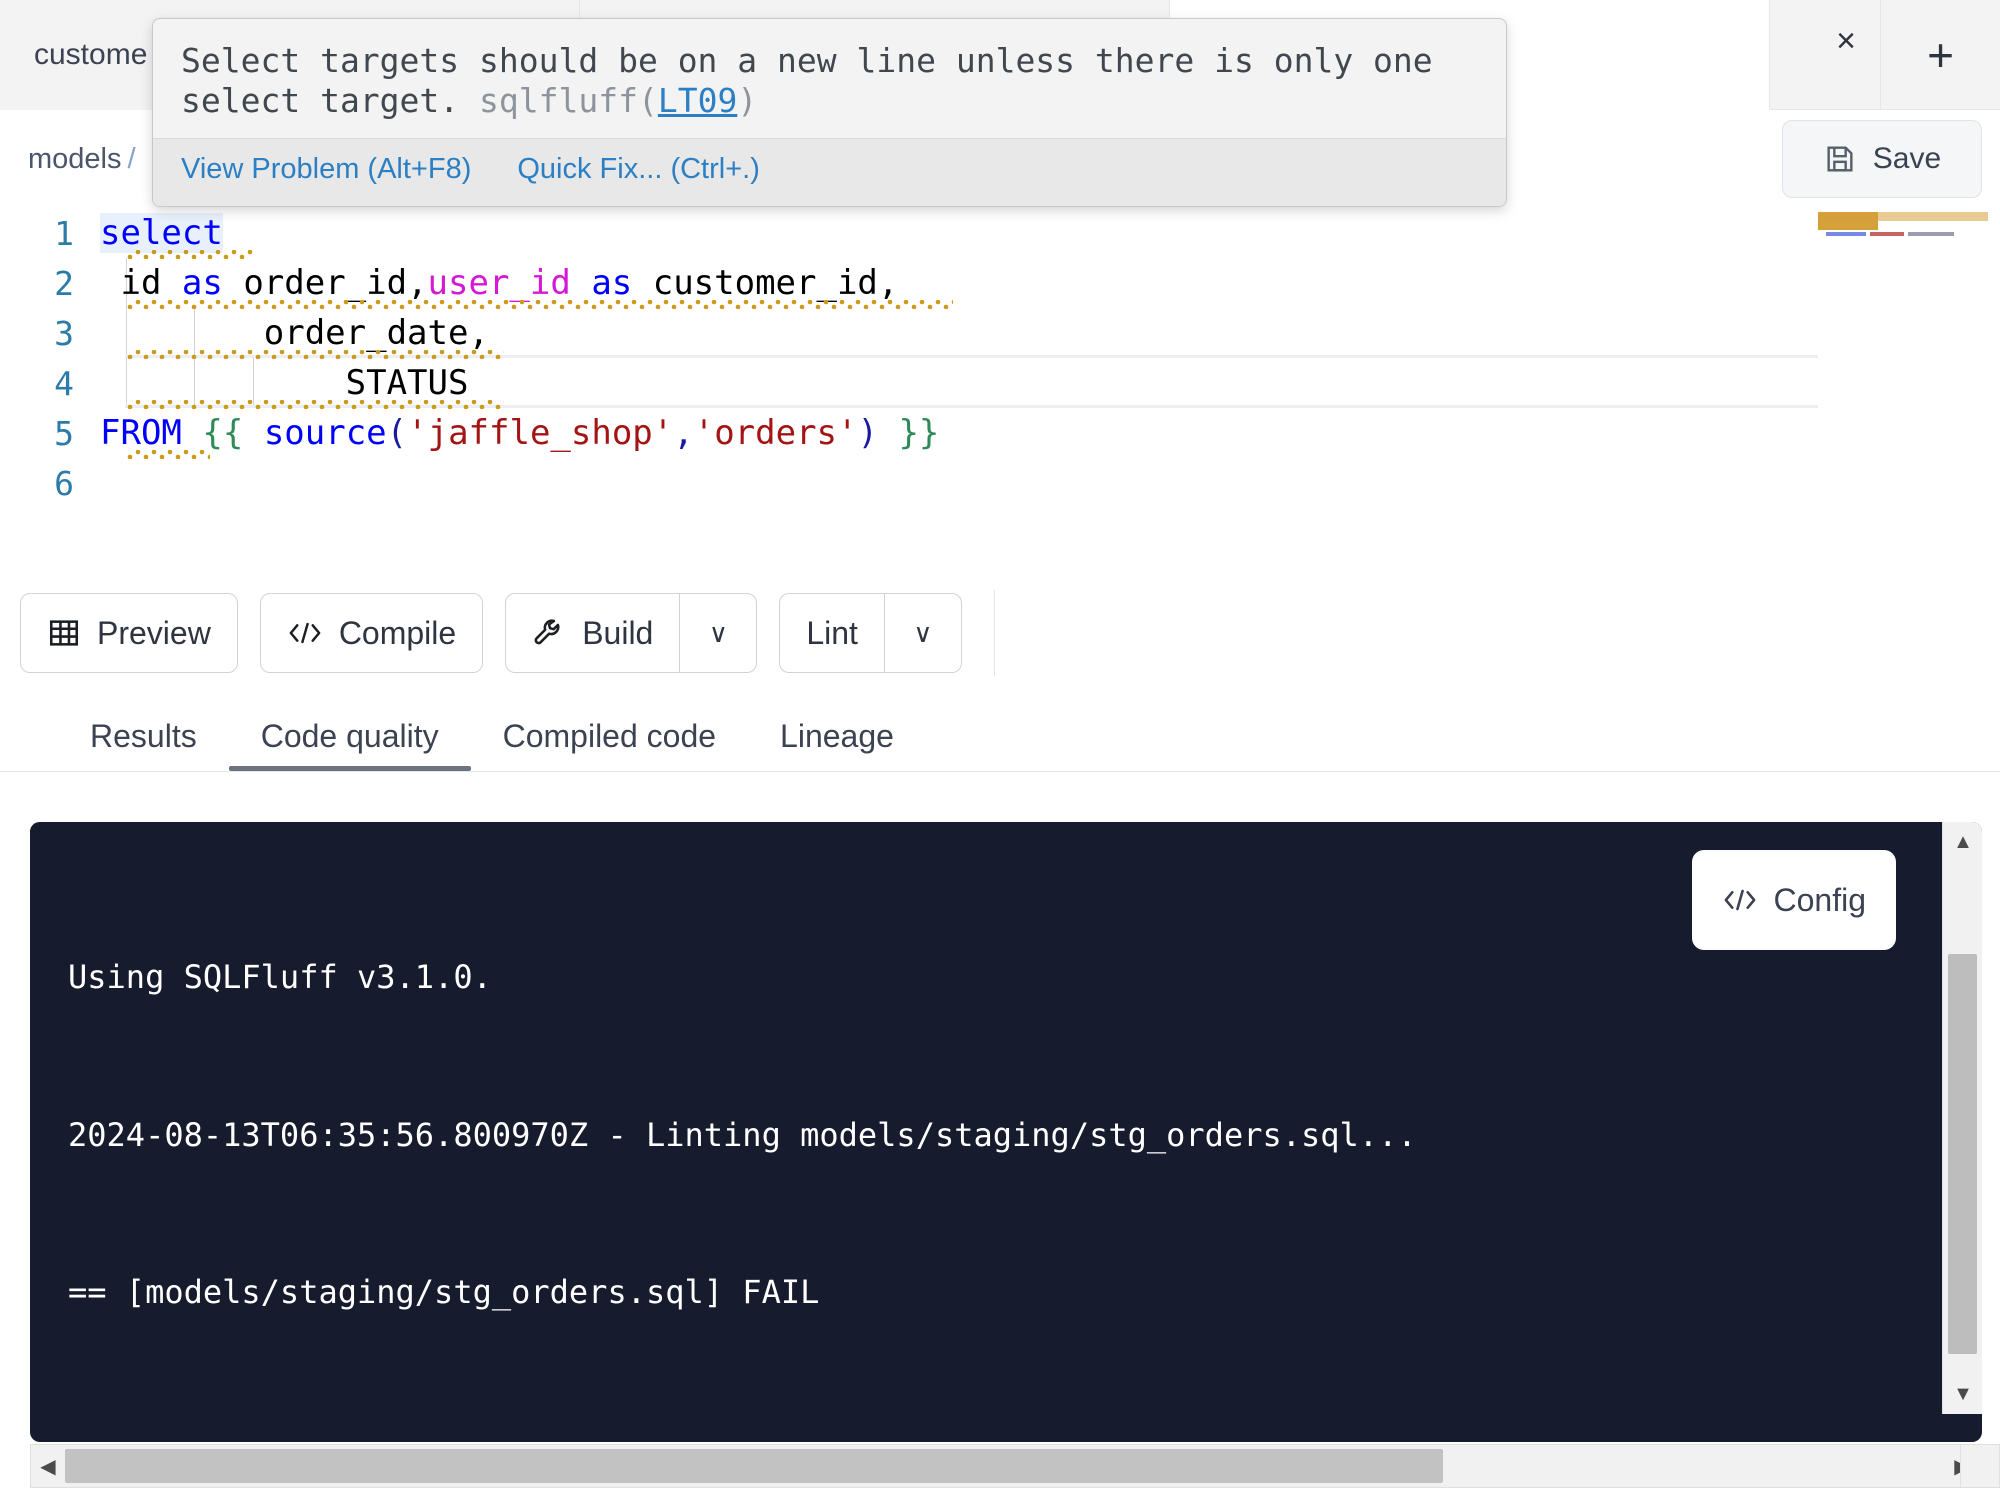 The width and height of the screenshot is (2000, 1497). Describe the element at coordinates (1903, 384) in the screenshot. I see `editor-minimap` at that location.